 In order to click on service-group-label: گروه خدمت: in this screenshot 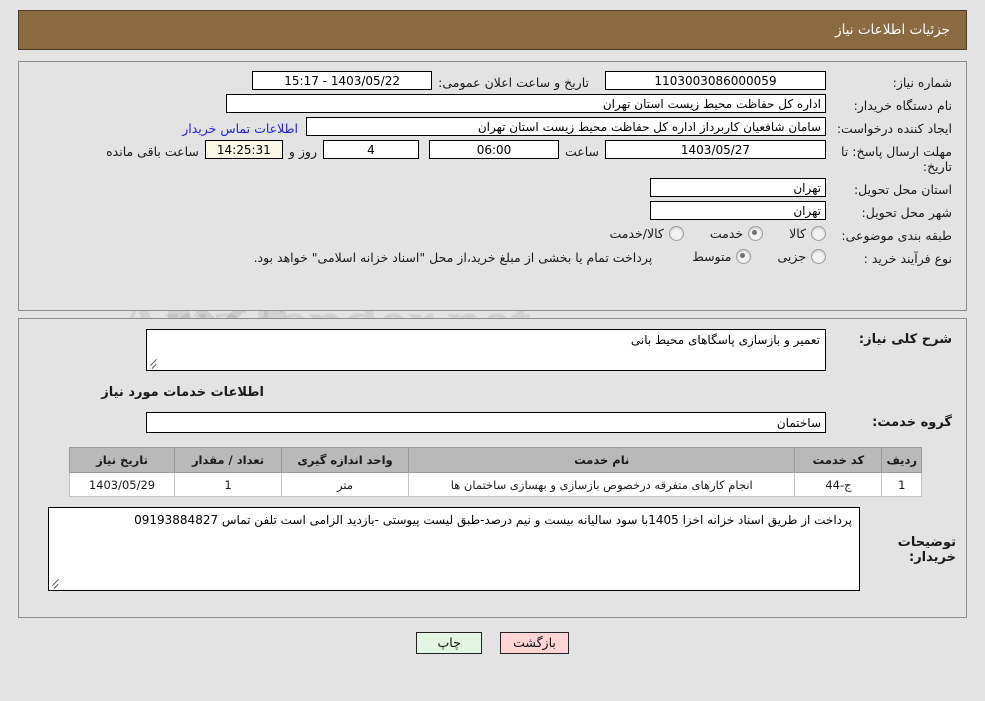, I will do `click(912, 422)`.